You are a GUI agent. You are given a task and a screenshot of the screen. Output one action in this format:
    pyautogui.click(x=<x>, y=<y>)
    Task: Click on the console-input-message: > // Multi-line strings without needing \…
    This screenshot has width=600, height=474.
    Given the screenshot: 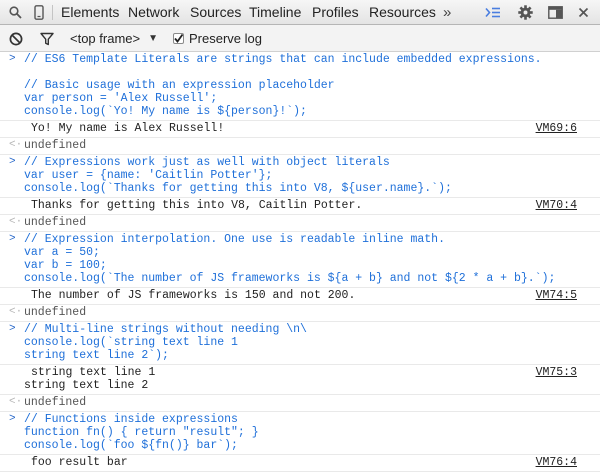 What is the action you would take?
    pyautogui.click(x=300, y=343)
    